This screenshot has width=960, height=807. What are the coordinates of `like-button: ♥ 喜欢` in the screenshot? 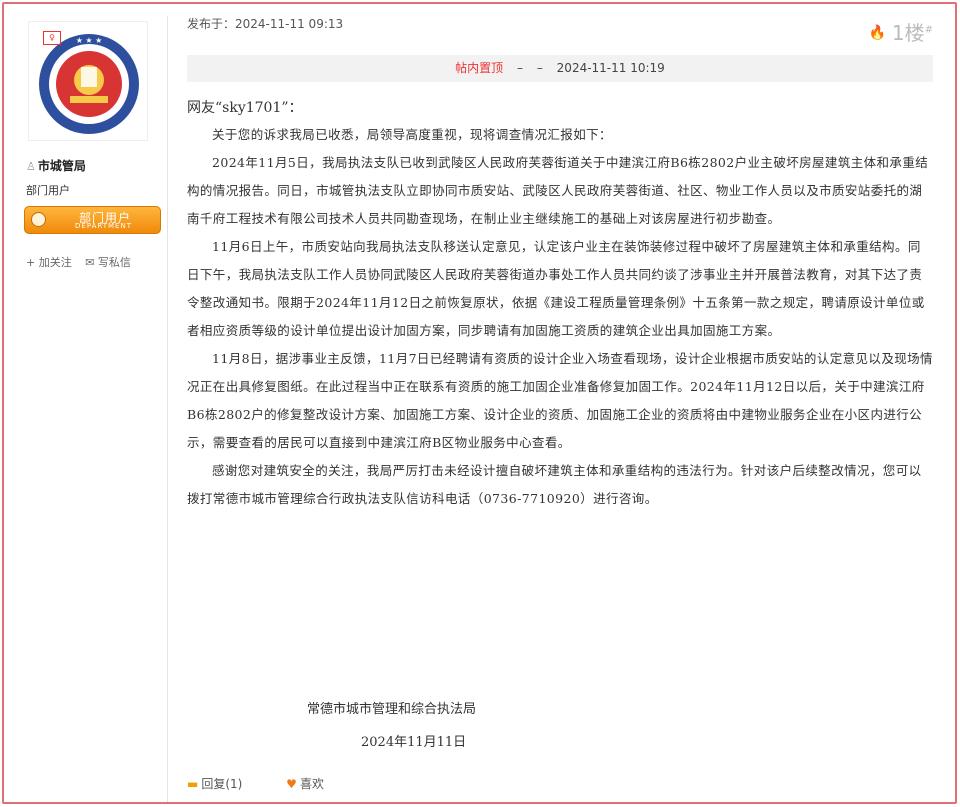 It's located at (315, 784).